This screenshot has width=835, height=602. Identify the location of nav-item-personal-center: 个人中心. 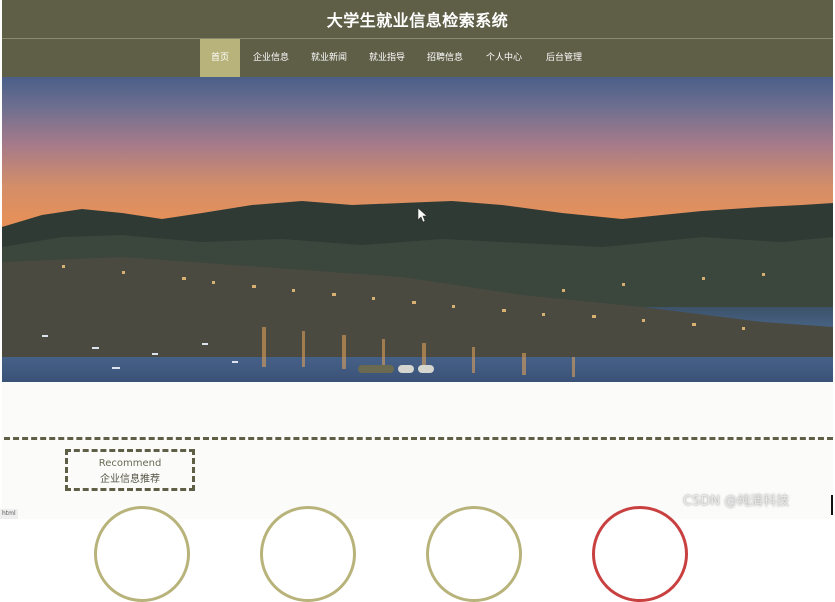
(504, 58).